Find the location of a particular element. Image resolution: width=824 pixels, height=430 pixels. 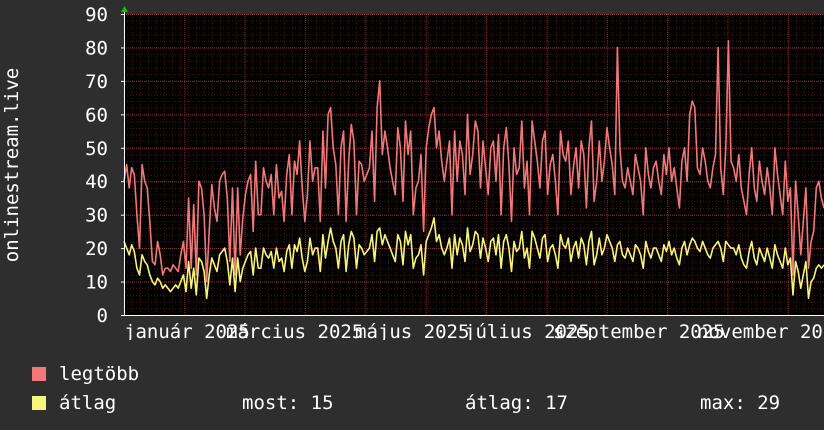

y-tick-label: 20 is located at coordinates (96, 249).